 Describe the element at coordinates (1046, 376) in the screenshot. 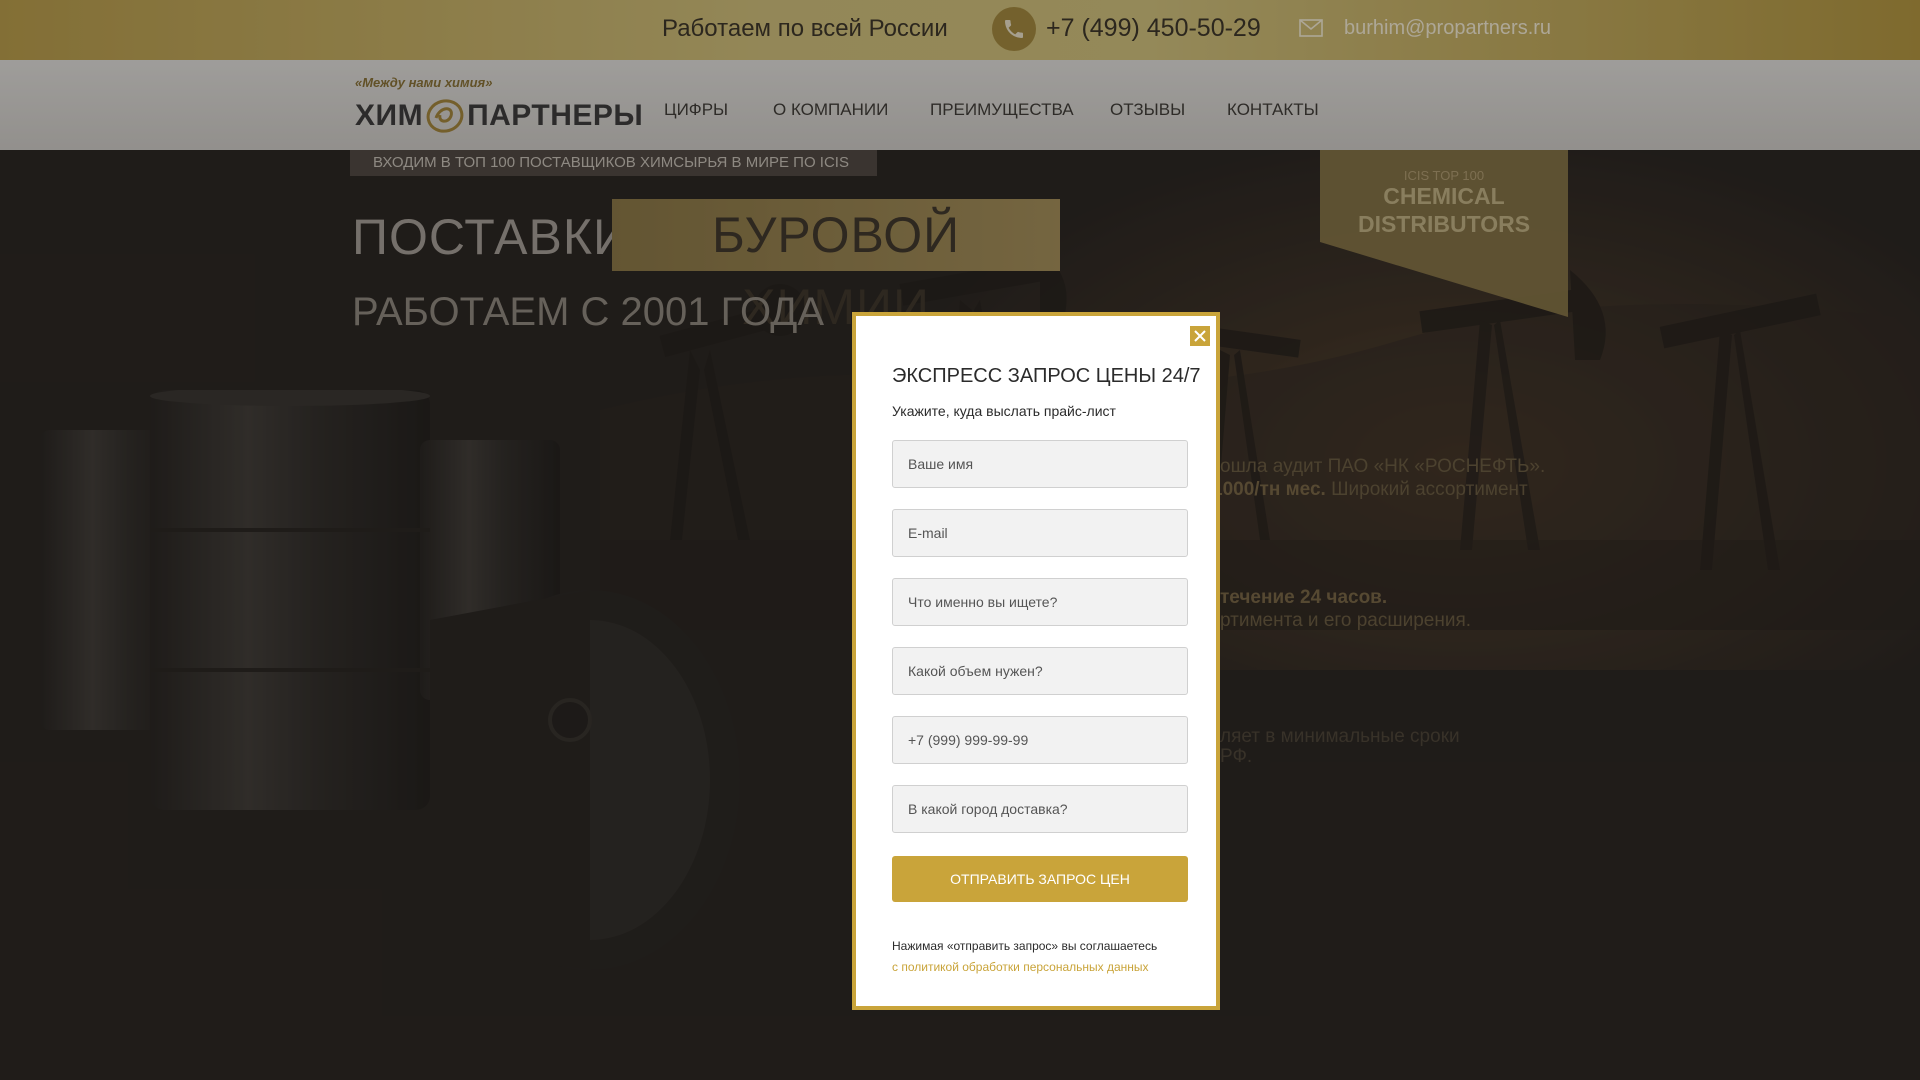

I see `modal-title: ЭКСПРЕСС ЗАПРОС ЦЕНЫ 24/7` at that location.